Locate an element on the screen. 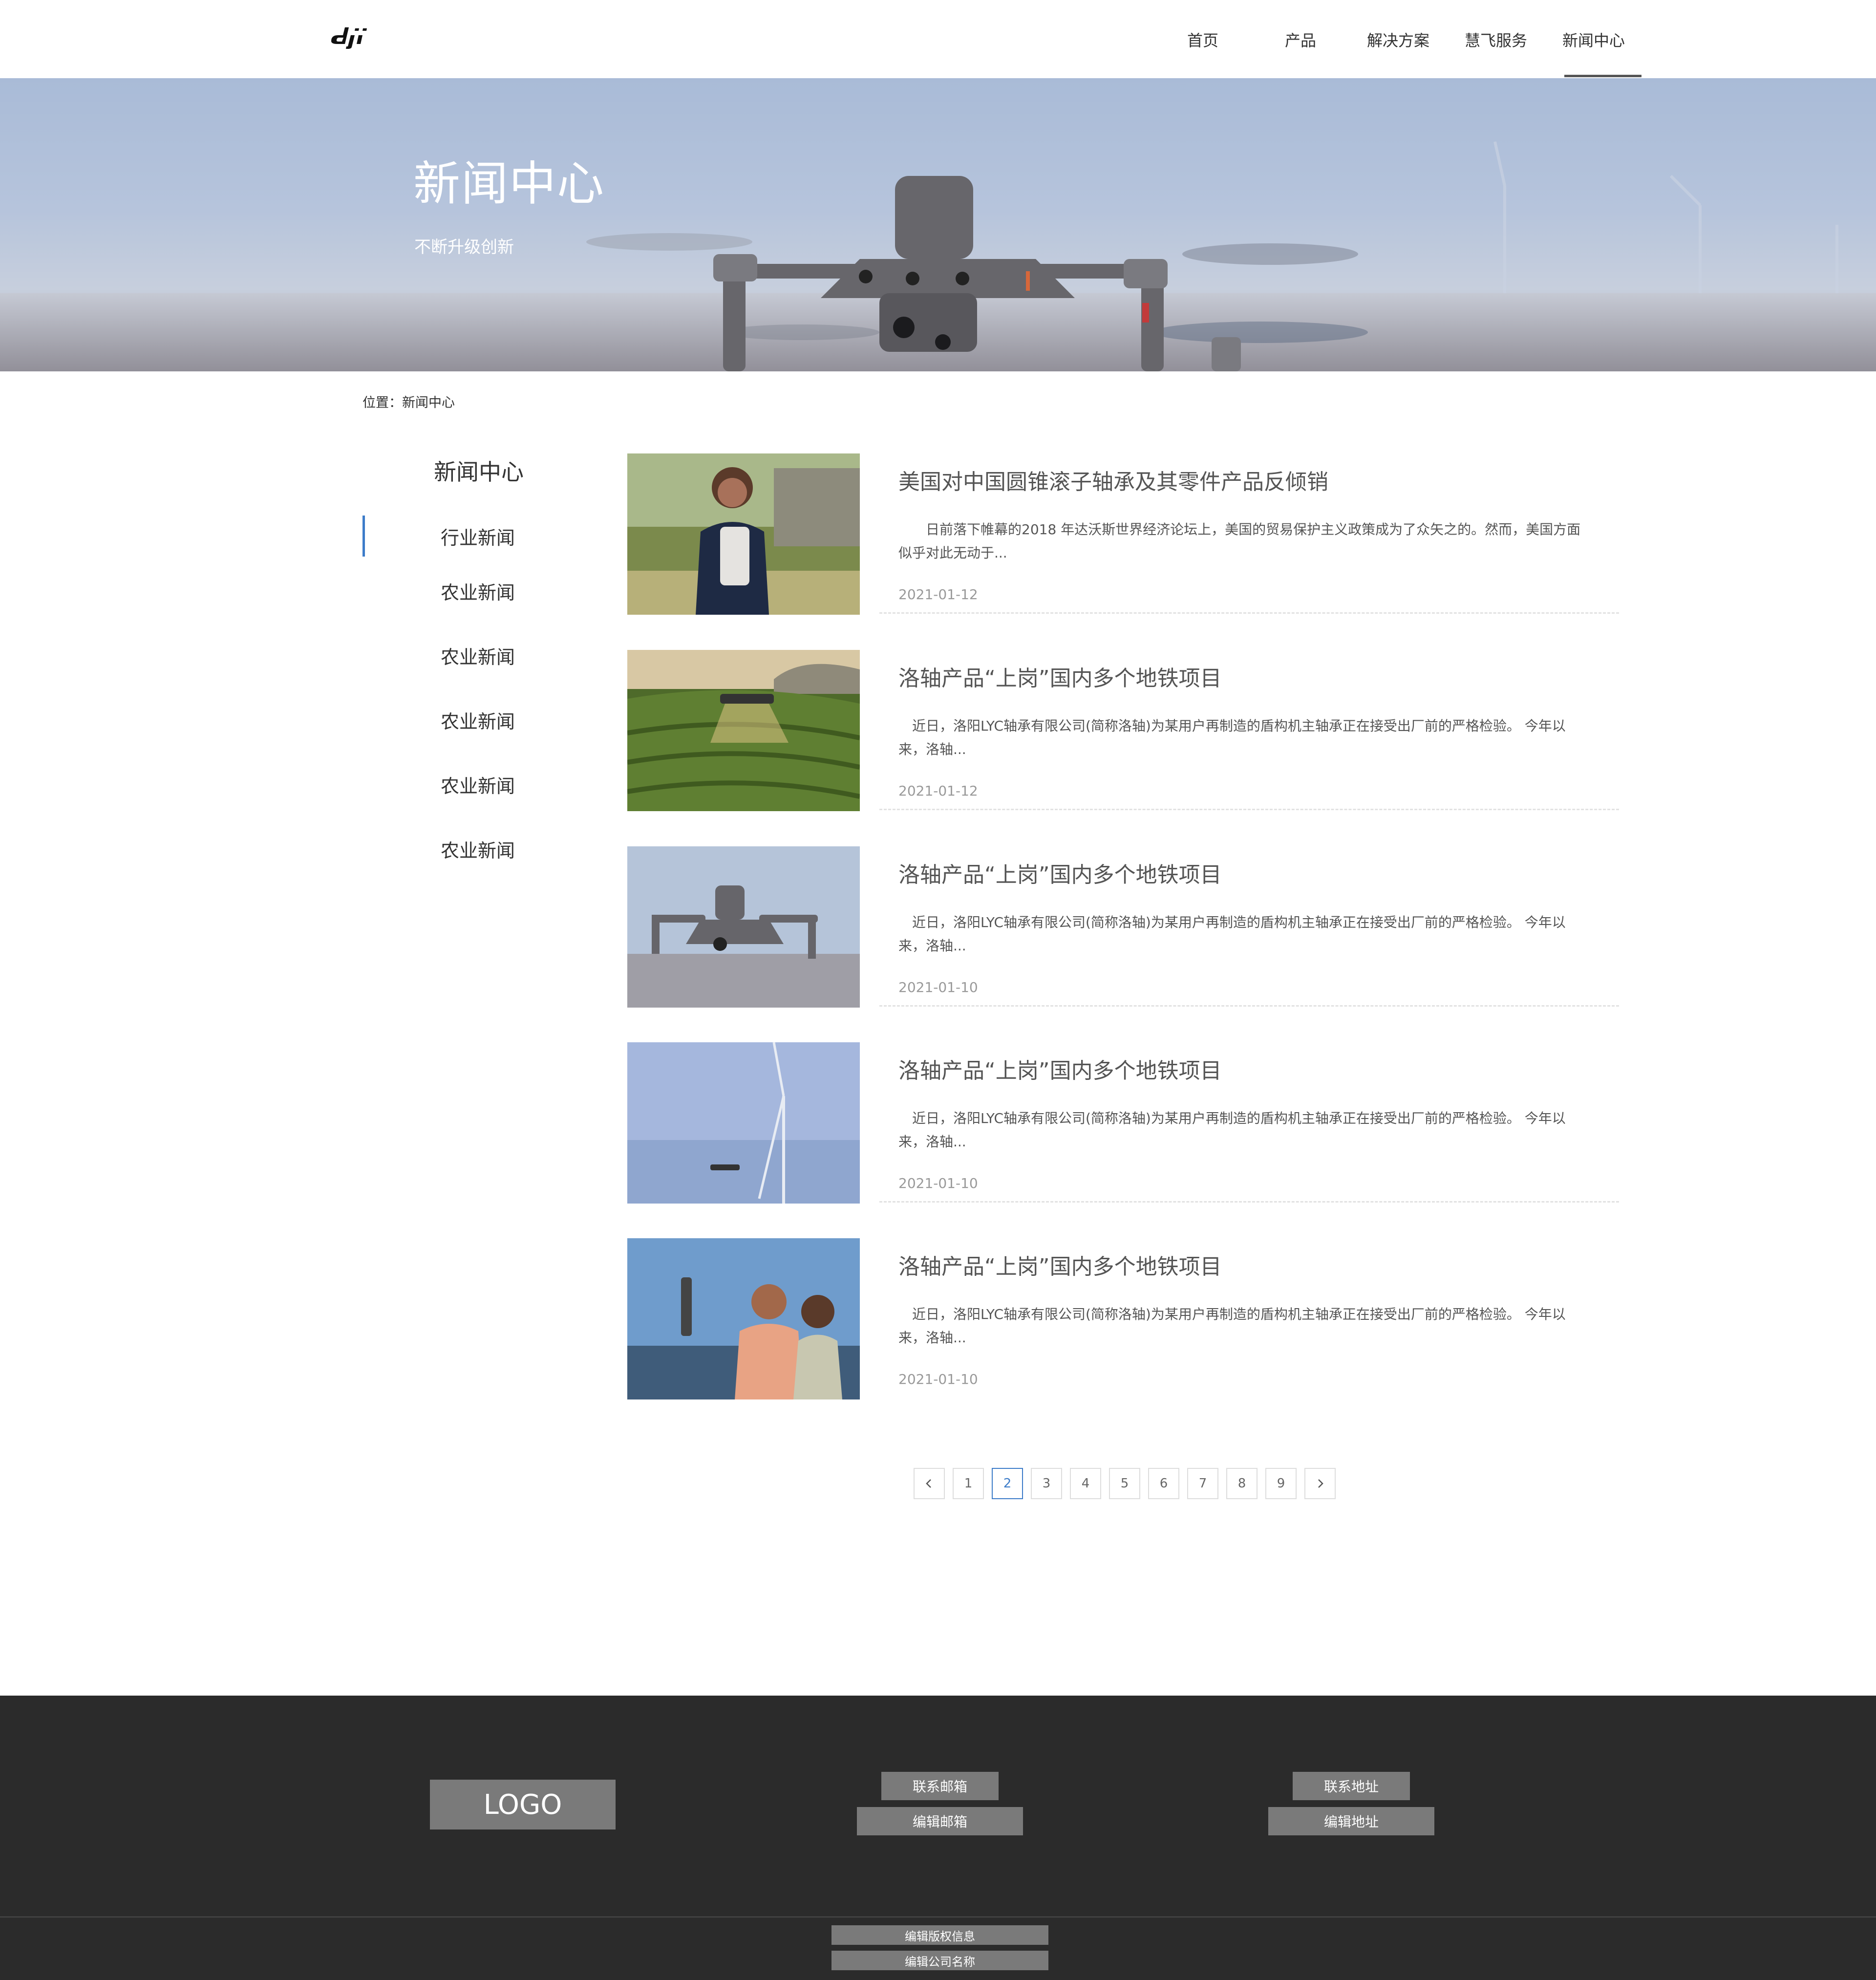  nav-item-service: 慧飞服务 is located at coordinates (1496, 39).